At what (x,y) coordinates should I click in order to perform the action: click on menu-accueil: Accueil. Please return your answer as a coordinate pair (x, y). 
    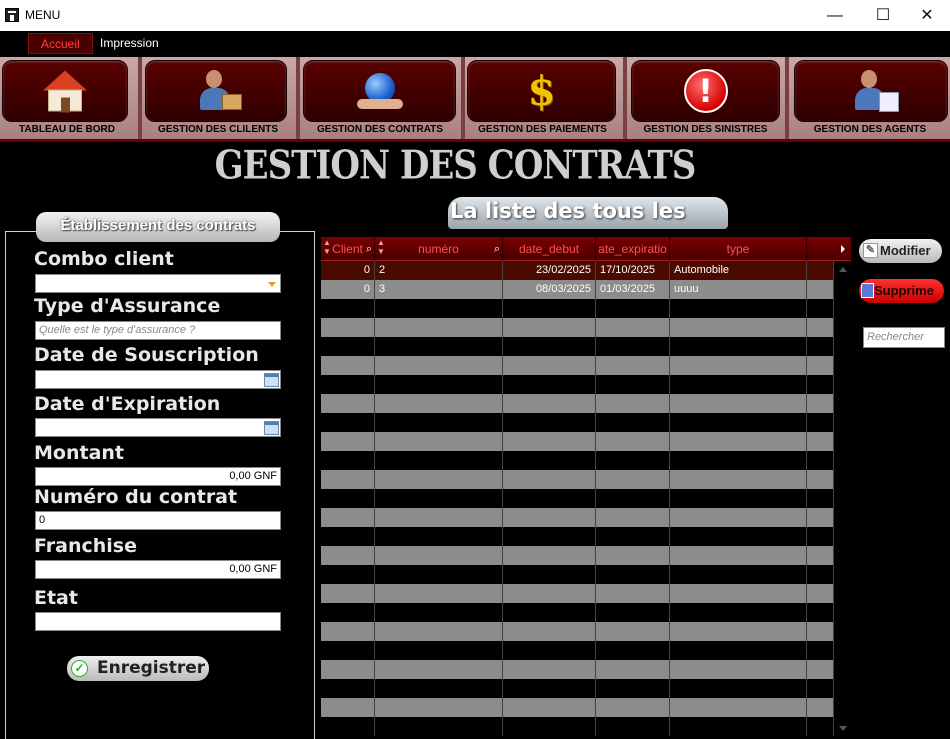
    Looking at the image, I should click on (60, 43).